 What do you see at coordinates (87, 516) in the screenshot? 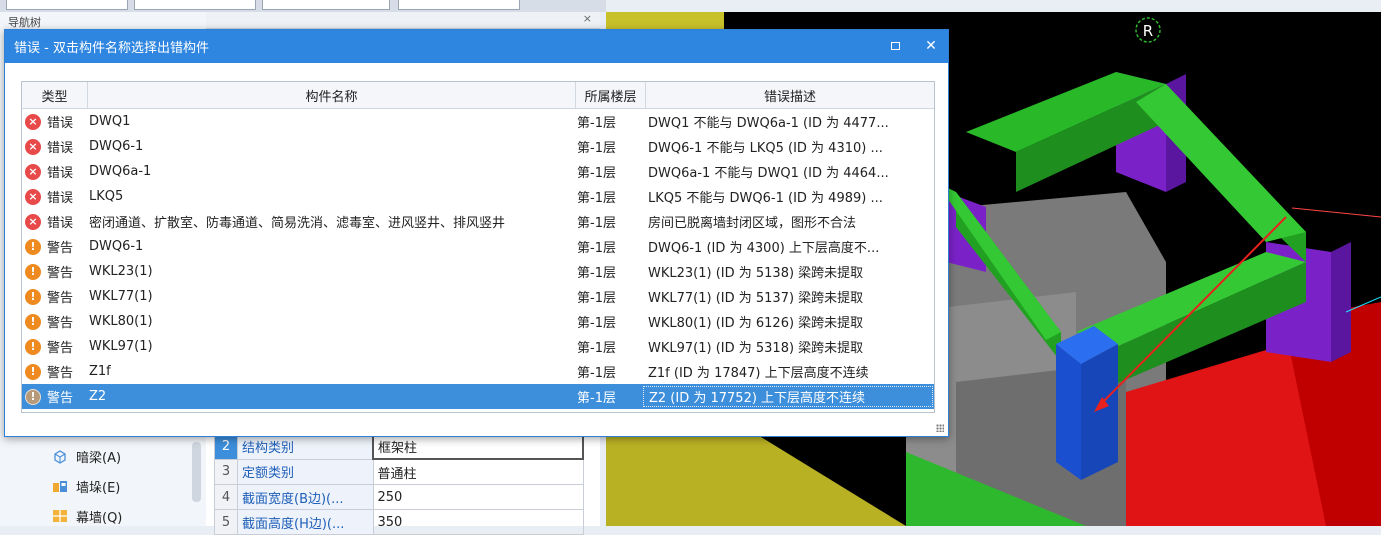
I see `nav-item-curtain-wall: 幕墙(Q)` at bounding box center [87, 516].